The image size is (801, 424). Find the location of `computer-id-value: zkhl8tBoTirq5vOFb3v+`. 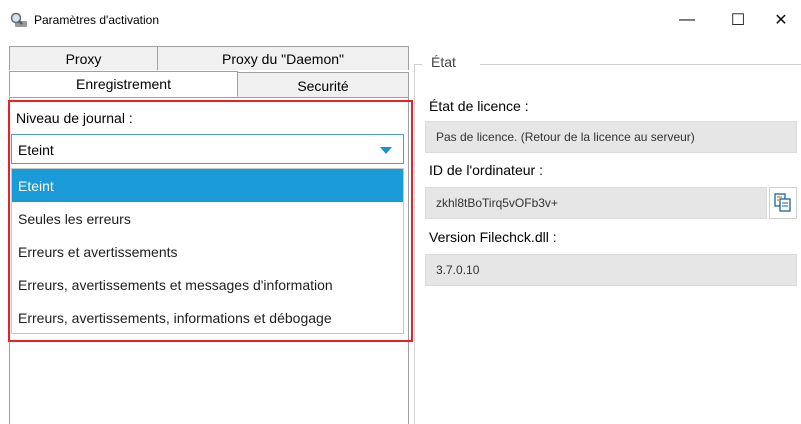

computer-id-value: zkhl8tBoTirq5vOFb3v+ is located at coordinates (497, 203).